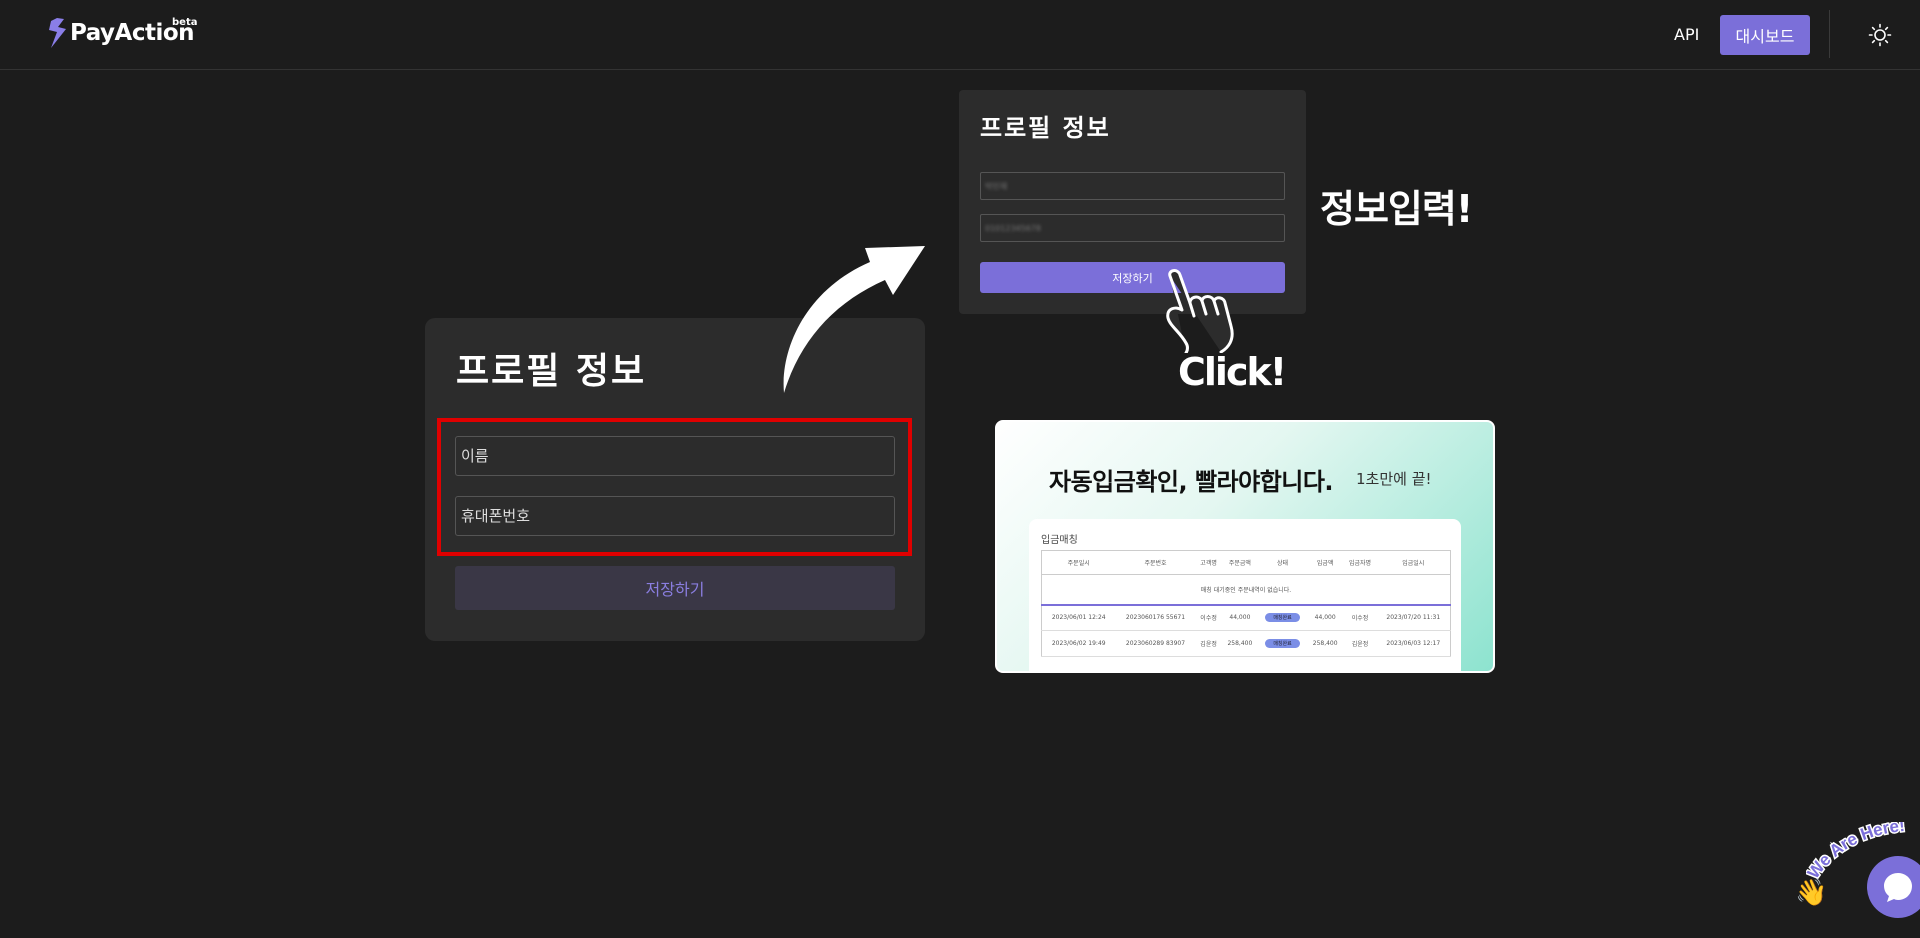 The height and width of the screenshot is (938, 1920). I want to click on deposit-date: 2023/07/20 11:31, so click(1413, 618).